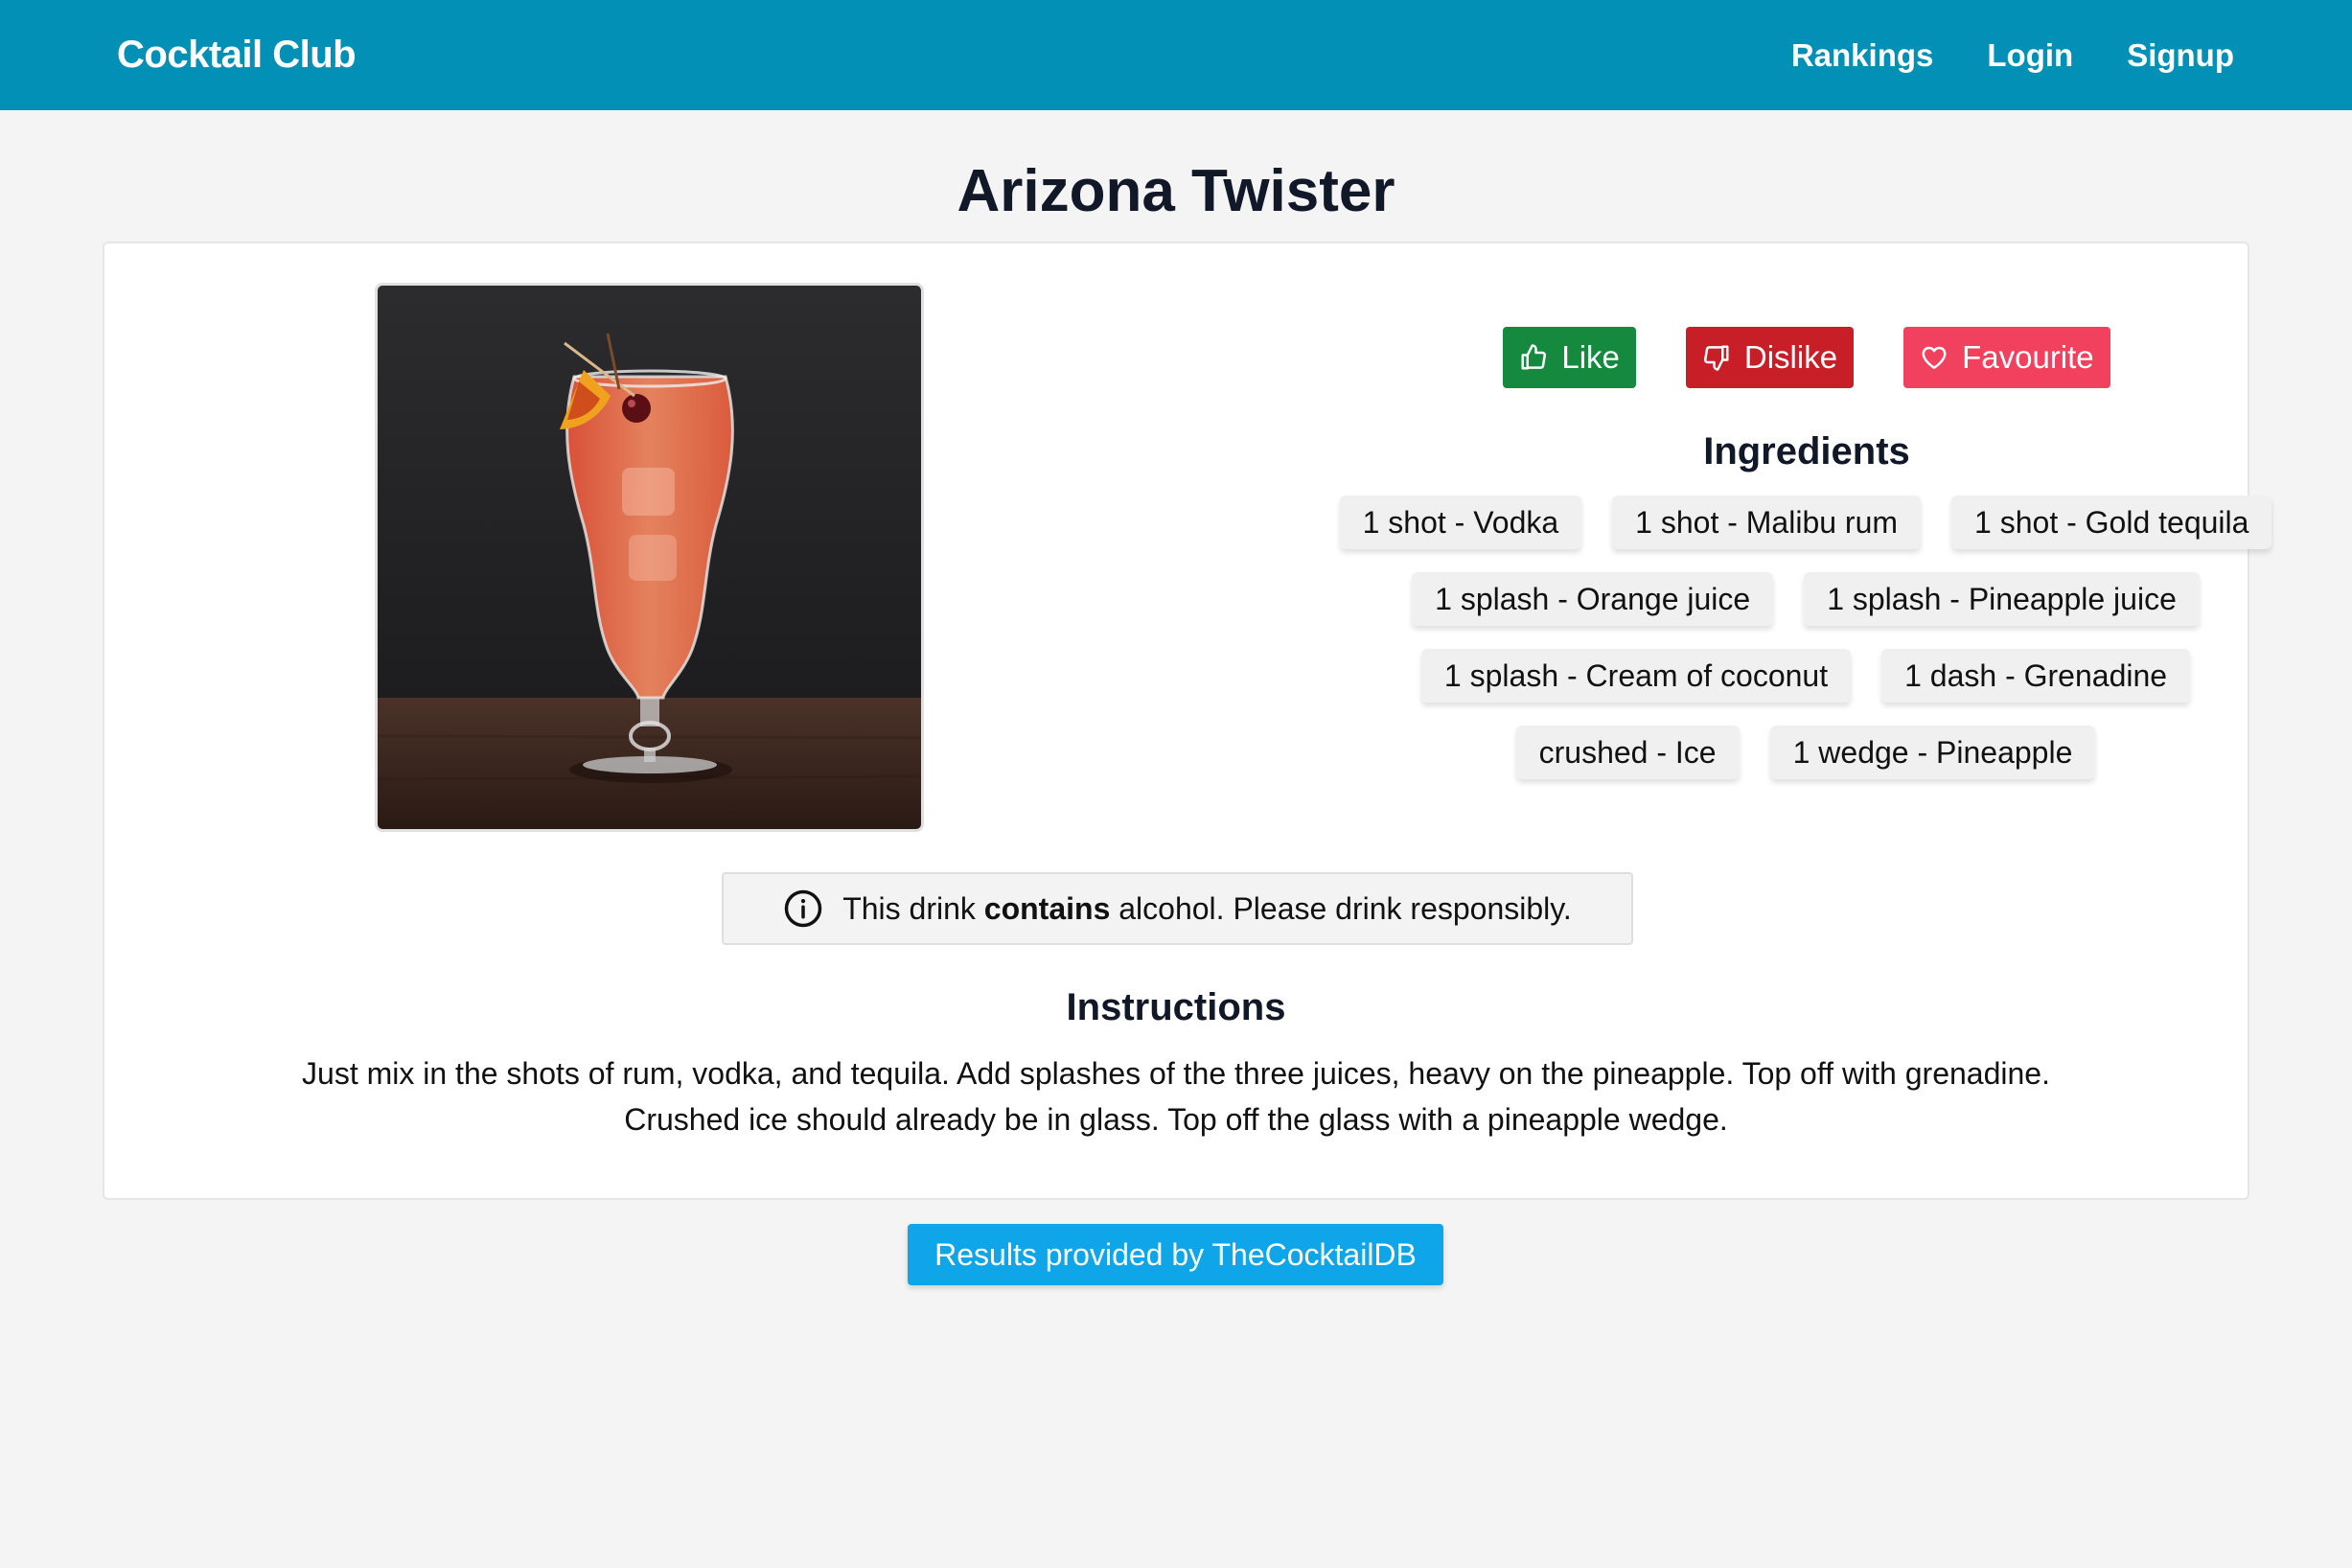 This screenshot has height=1568, width=2352. Describe the element at coordinates (1790, 357) in the screenshot. I see `dislike-label: Dislike` at that location.